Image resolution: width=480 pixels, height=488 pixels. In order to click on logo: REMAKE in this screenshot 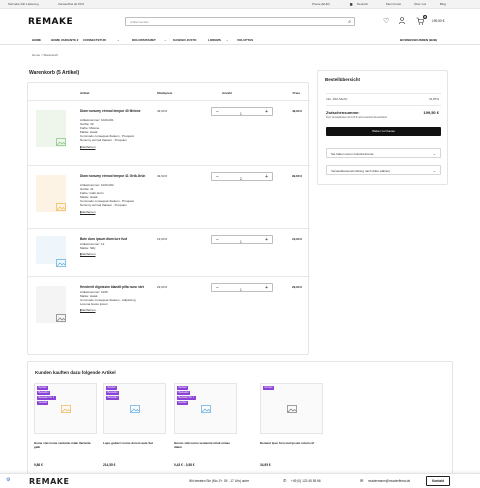, I will do `click(50, 22)`.